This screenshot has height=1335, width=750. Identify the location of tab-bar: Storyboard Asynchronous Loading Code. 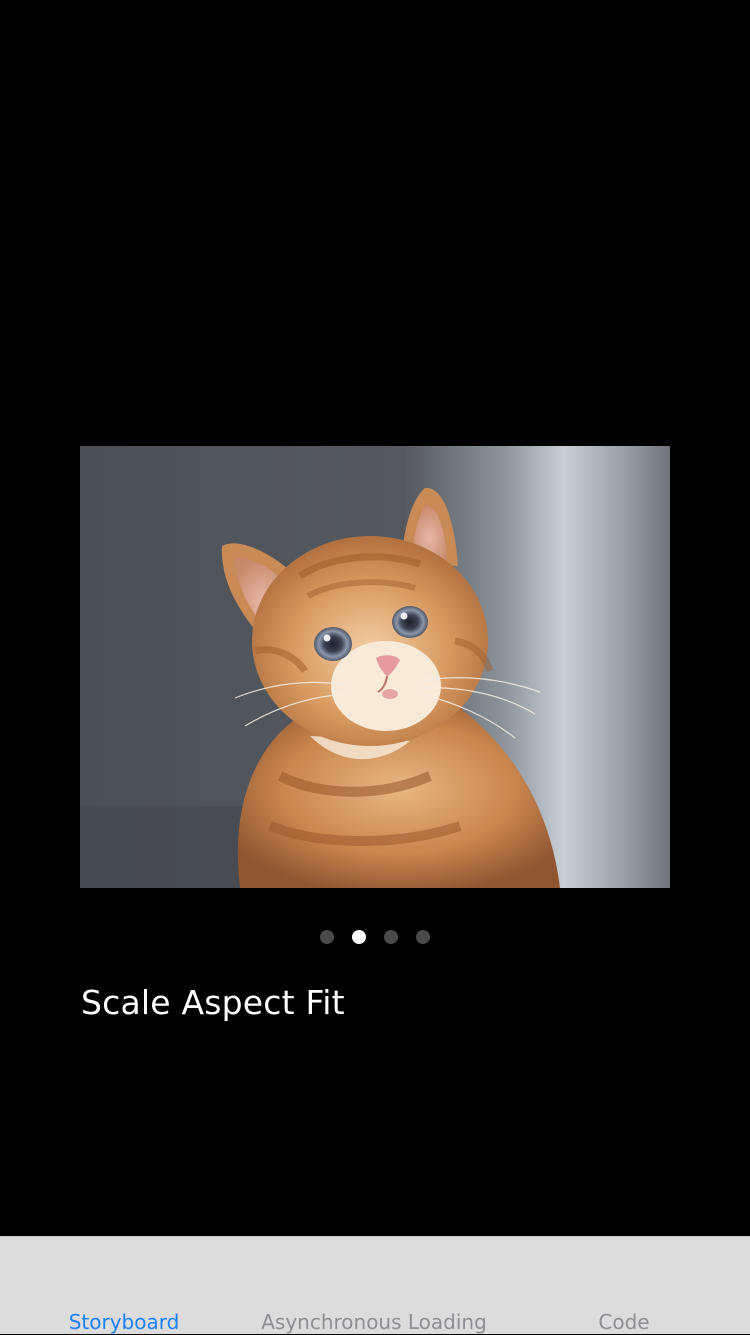
(375, 1285).